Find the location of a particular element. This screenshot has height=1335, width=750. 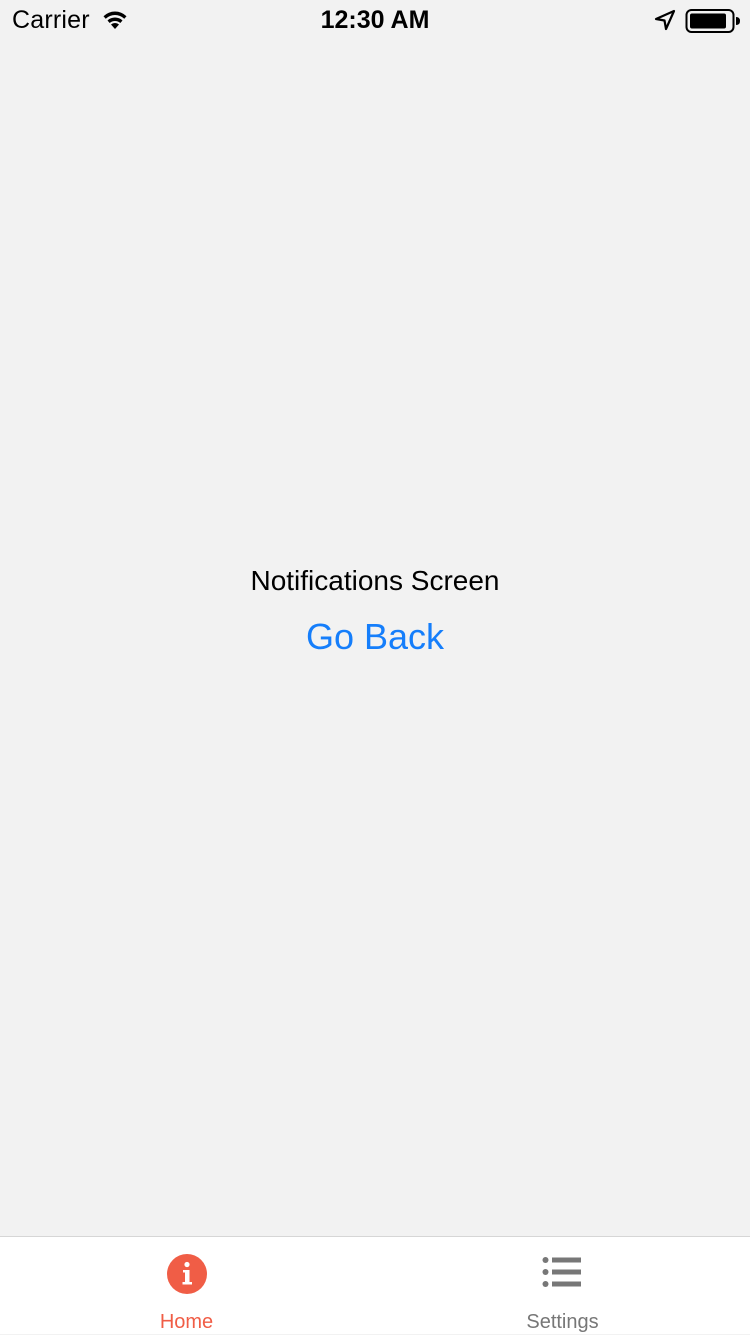

tab-settings-label: Settings is located at coordinates (562, 1322).